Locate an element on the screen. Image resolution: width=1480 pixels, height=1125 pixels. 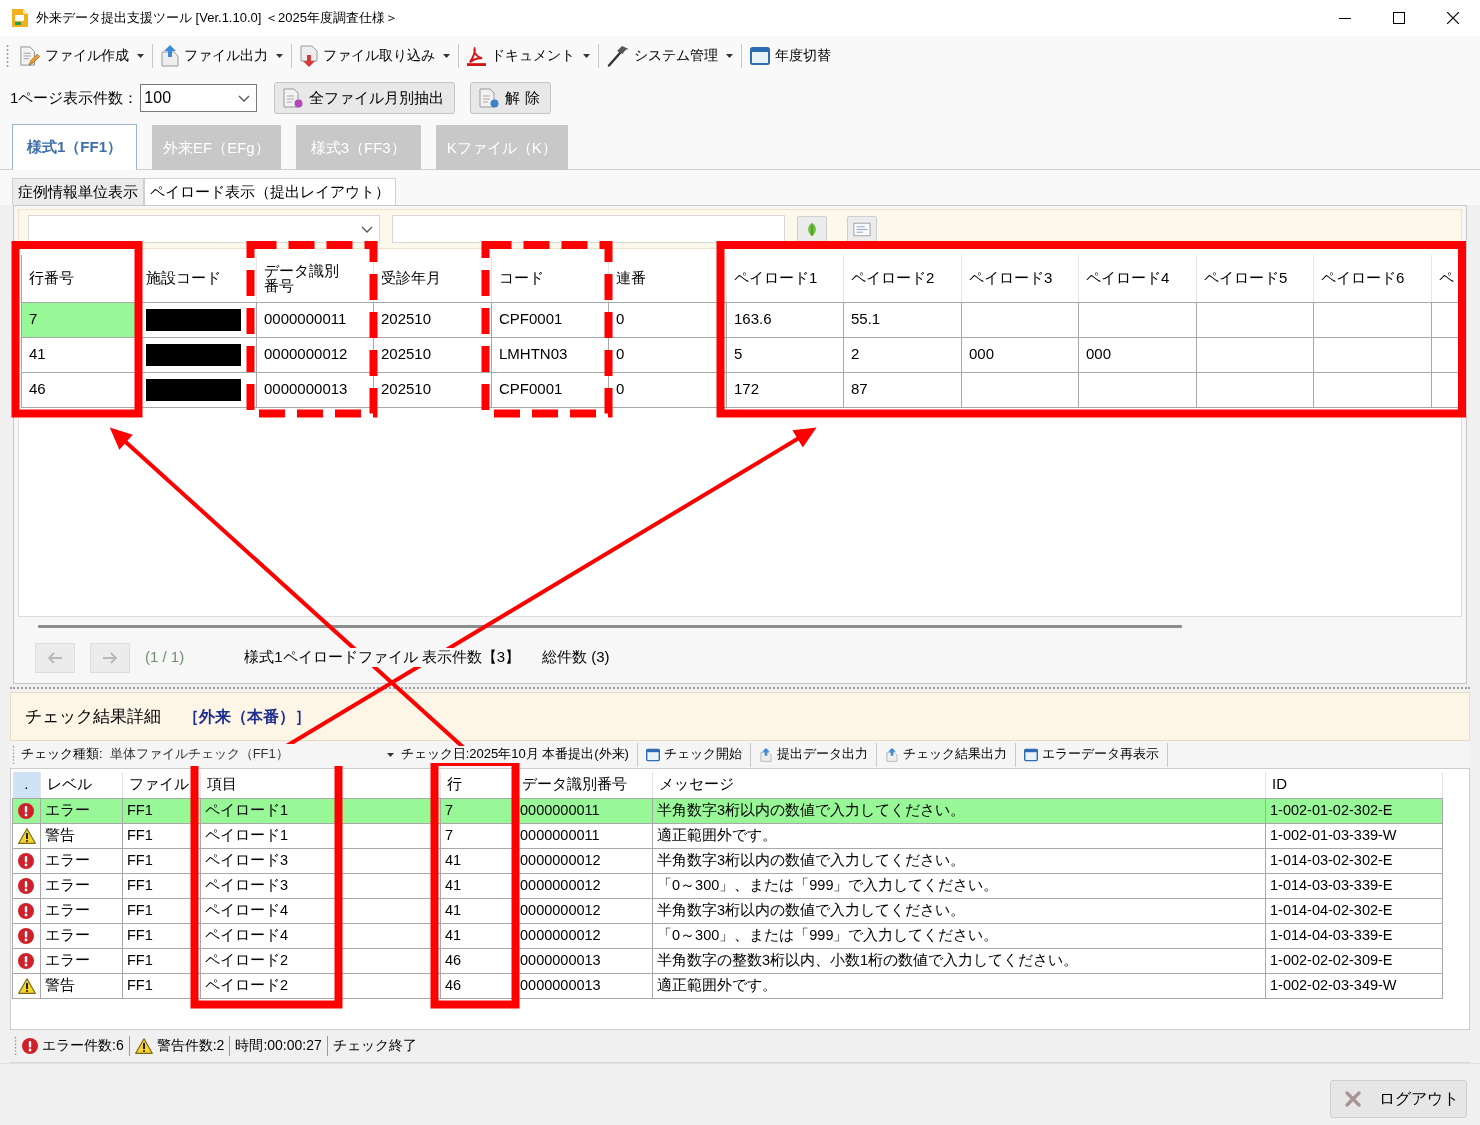
table-cell: 2 is located at coordinates (902, 354).